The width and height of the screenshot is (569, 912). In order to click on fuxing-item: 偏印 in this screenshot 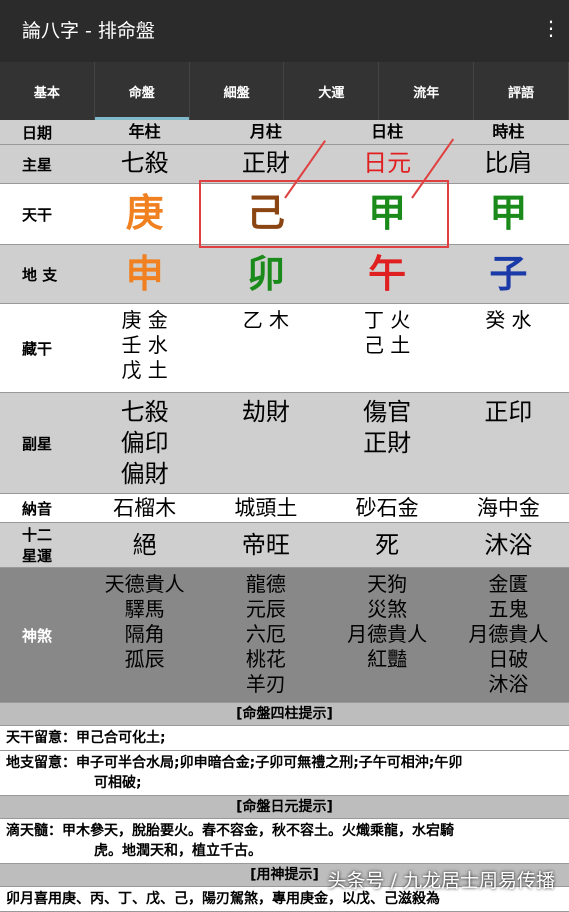, I will do `click(144, 443)`.